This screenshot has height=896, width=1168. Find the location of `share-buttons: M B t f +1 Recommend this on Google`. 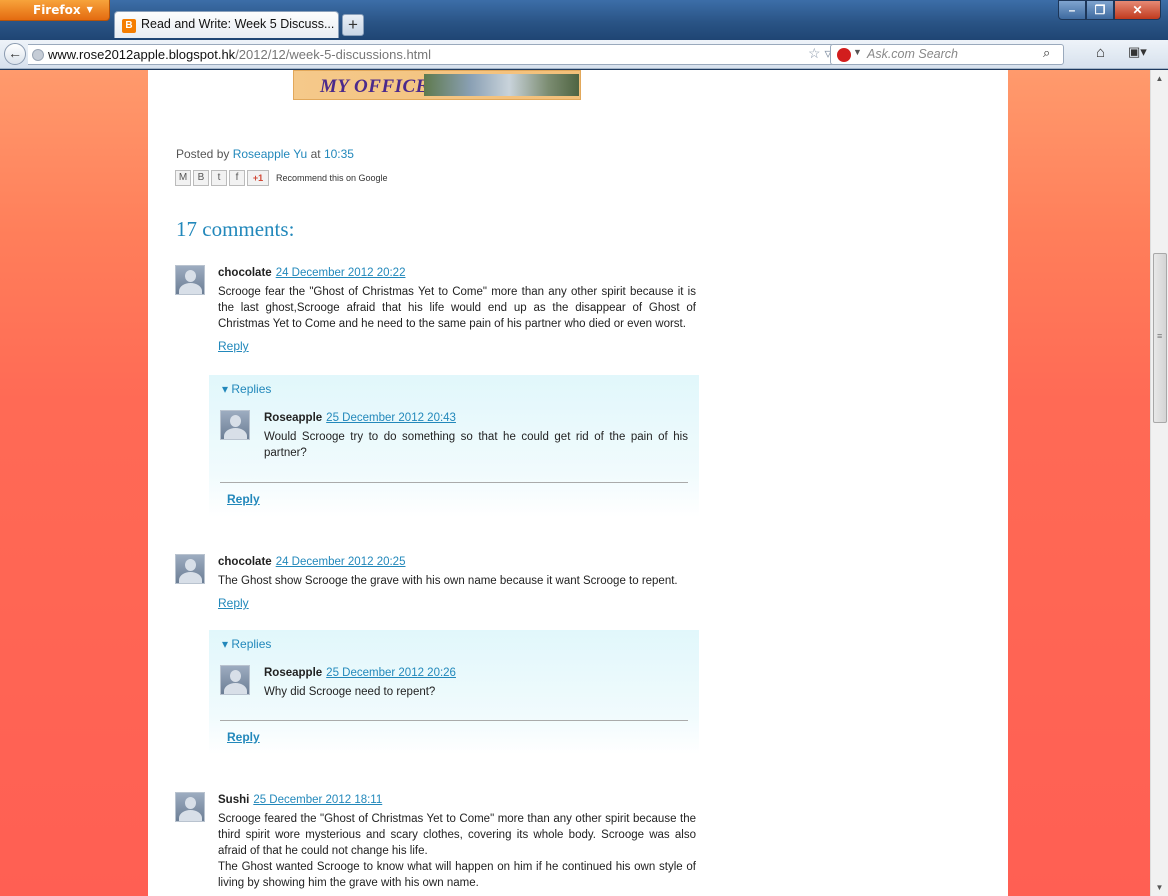

share-buttons: M B t f +1 Recommend this on Google is located at coordinates (281, 178).